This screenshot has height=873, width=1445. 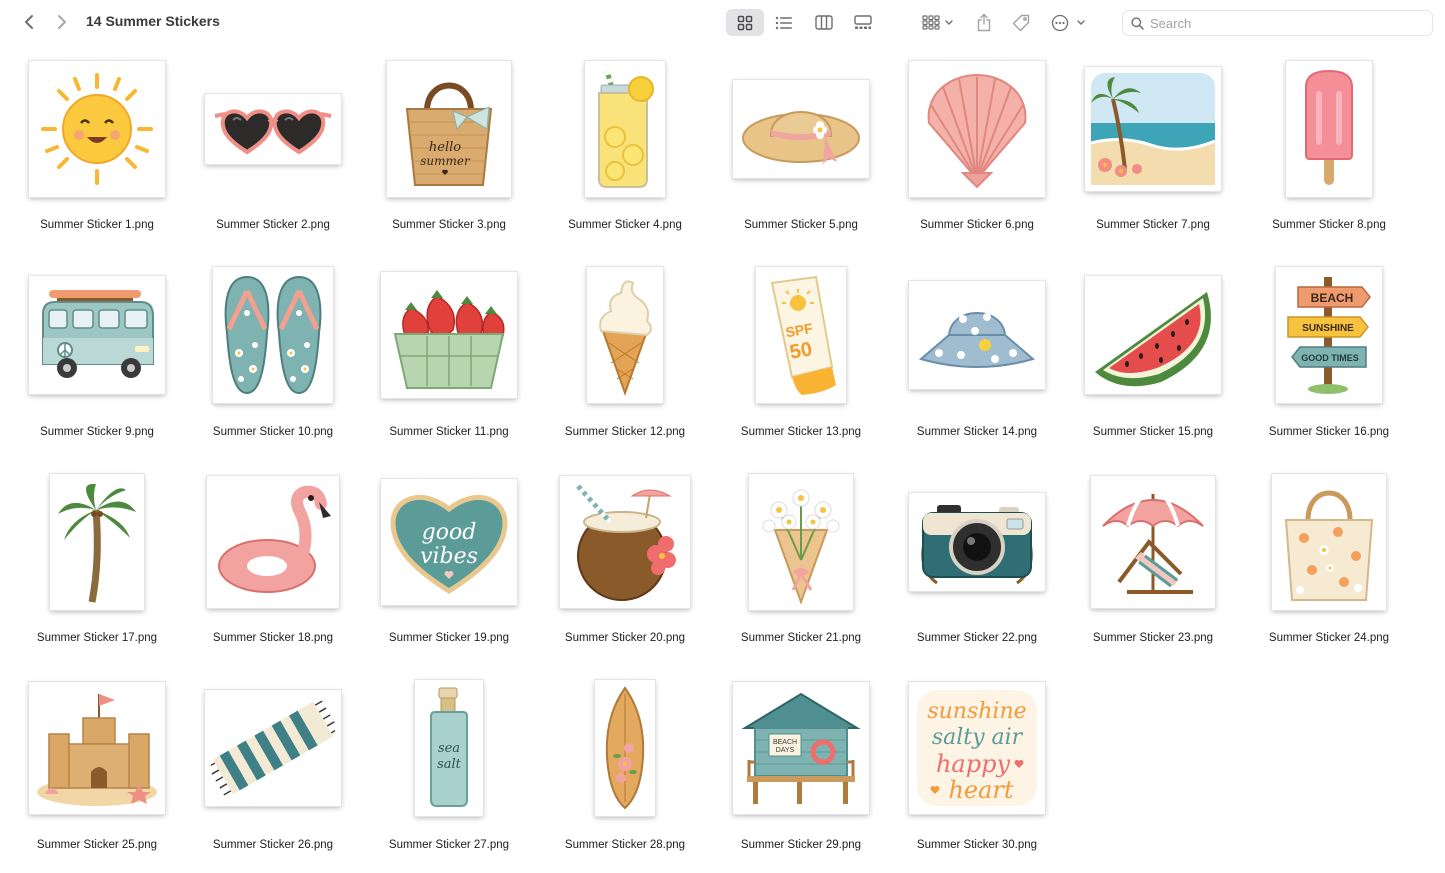 I want to click on list-view-icon, so click(x=783, y=22).